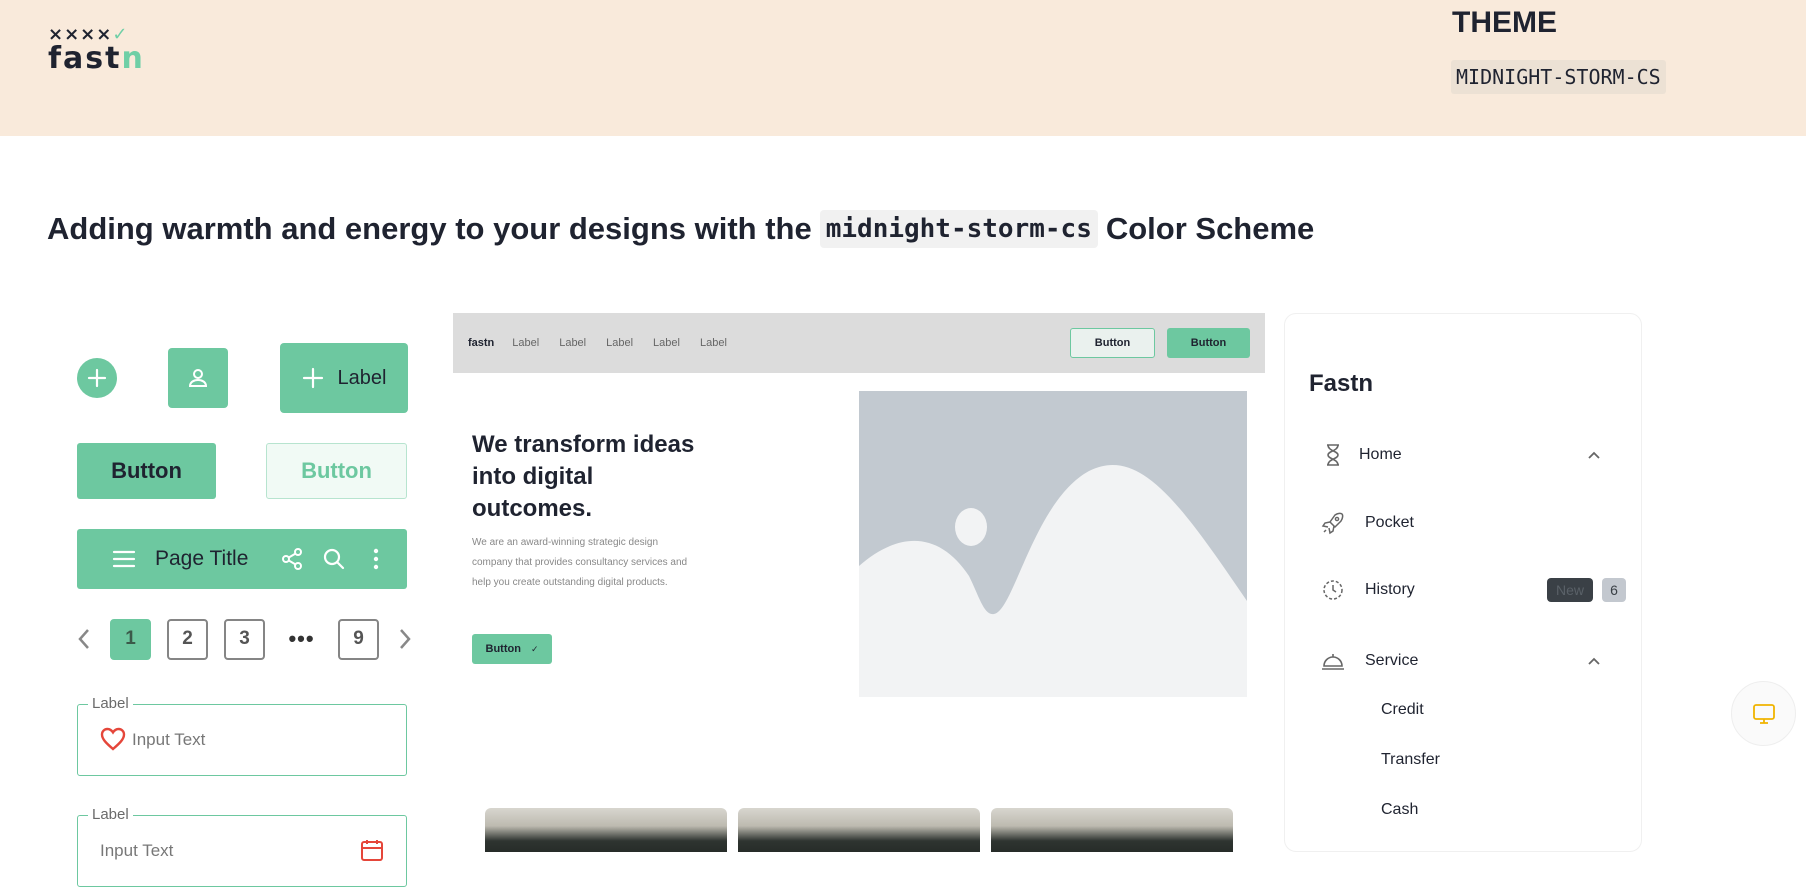 Image resolution: width=1806 pixels, height=887 pixels. I want to click on sidebar-item-label: Service, so click(1392, 660).